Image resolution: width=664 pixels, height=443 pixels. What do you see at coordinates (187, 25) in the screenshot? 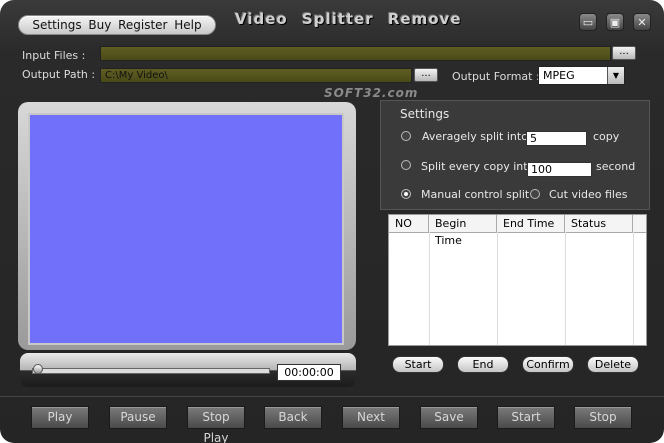
I see `menu-help: Help` at bounding box center [187, 25].